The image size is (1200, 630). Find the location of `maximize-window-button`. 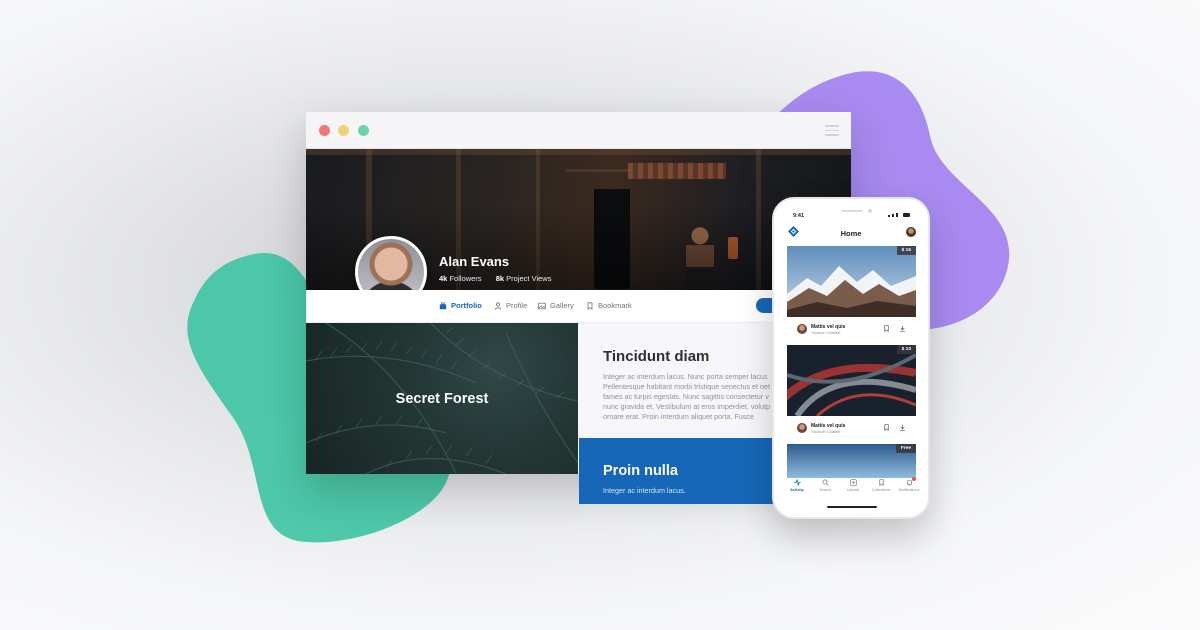

maximize-window-button is located at coordinates (363, 130).